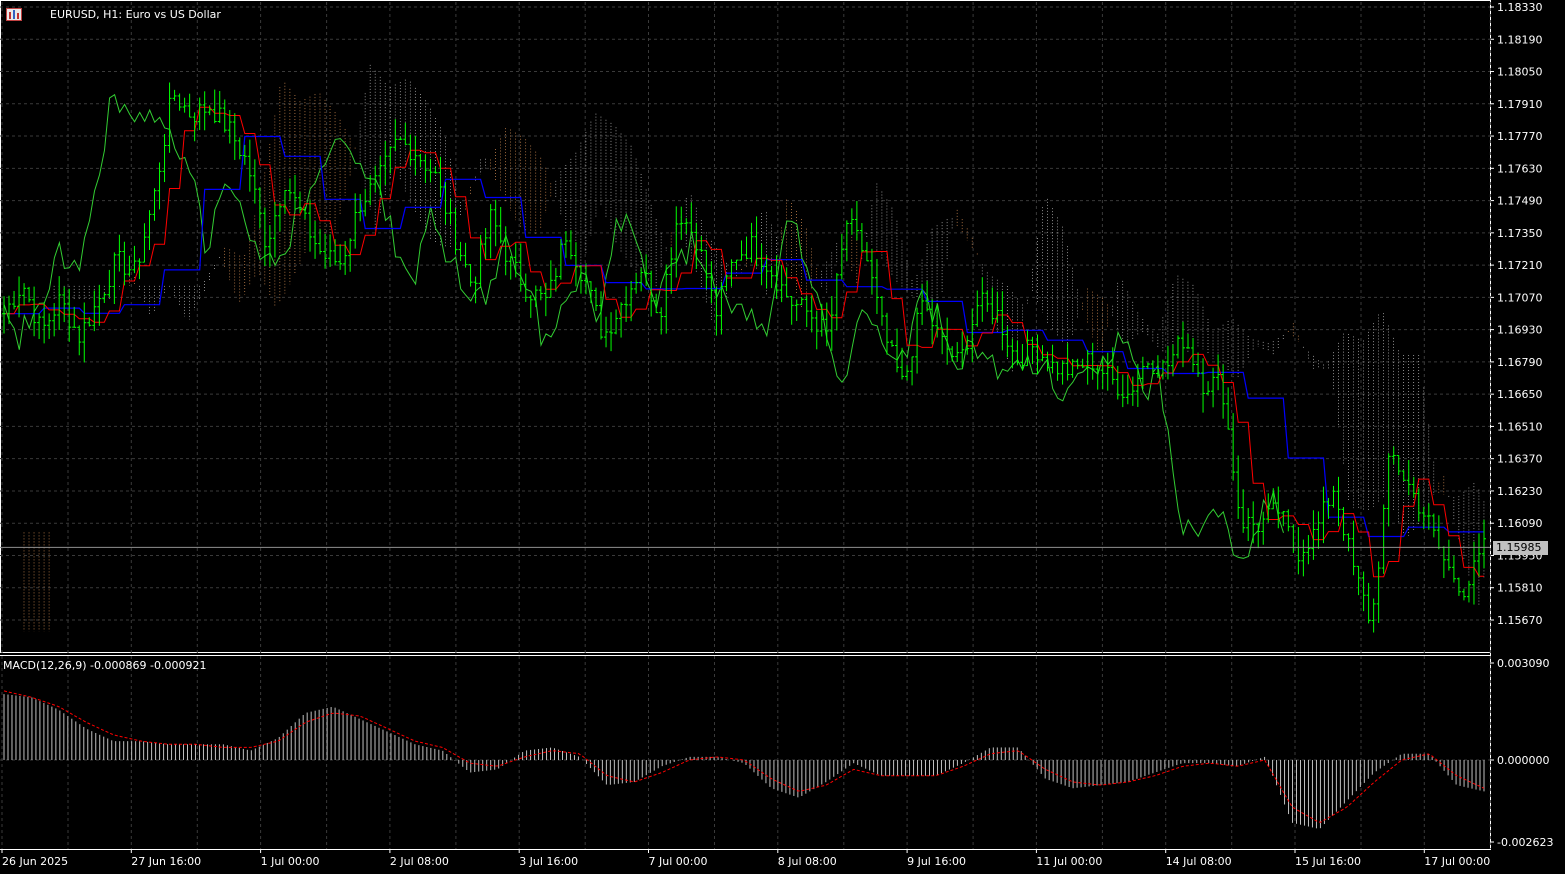 The height and width of the screenshot is (874, 1565). What do you see at coordinates (1520, 523) in the screenshot?
I see `y-axis-label: 1.16090` at bounding box center [1520, 523].